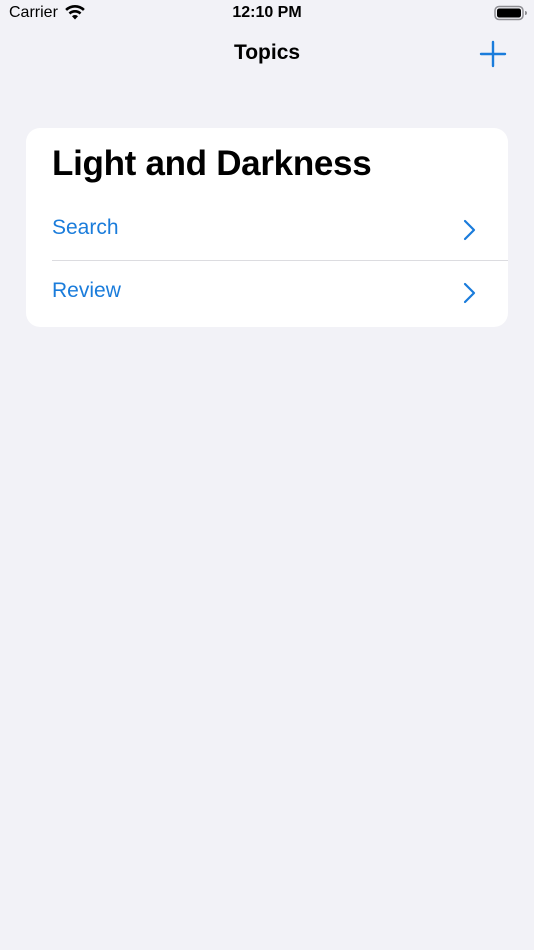 The width and height of the screenshot is (534, 950). I want to click on search-label: Search, so click(85, 227).